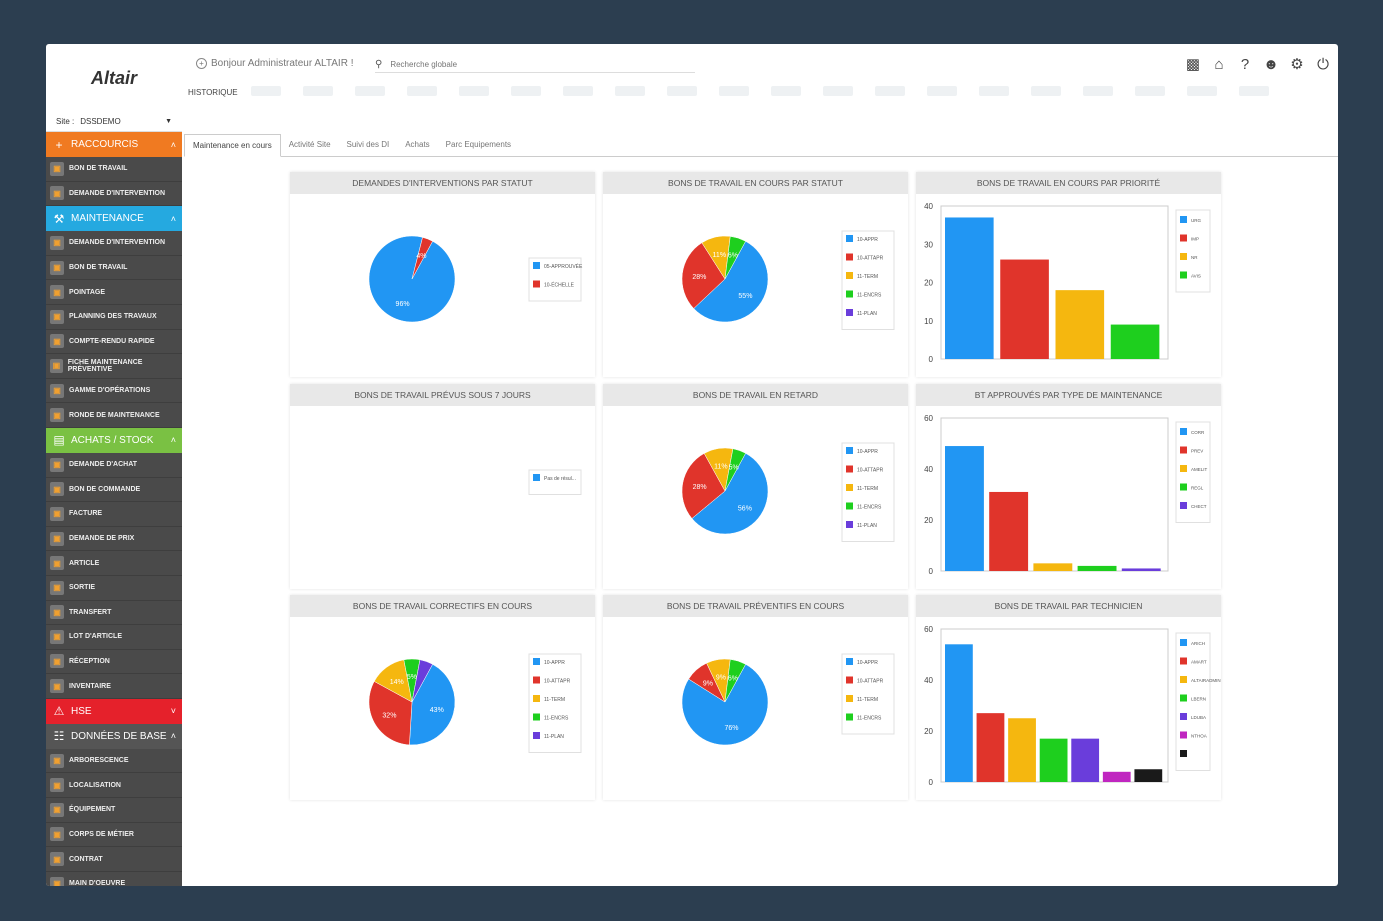 This screenshot has height=921, width=1383. What do you see at coordinates (530, 64) in the screenshot?
I see `search-input` at bounding box center [530, 64].